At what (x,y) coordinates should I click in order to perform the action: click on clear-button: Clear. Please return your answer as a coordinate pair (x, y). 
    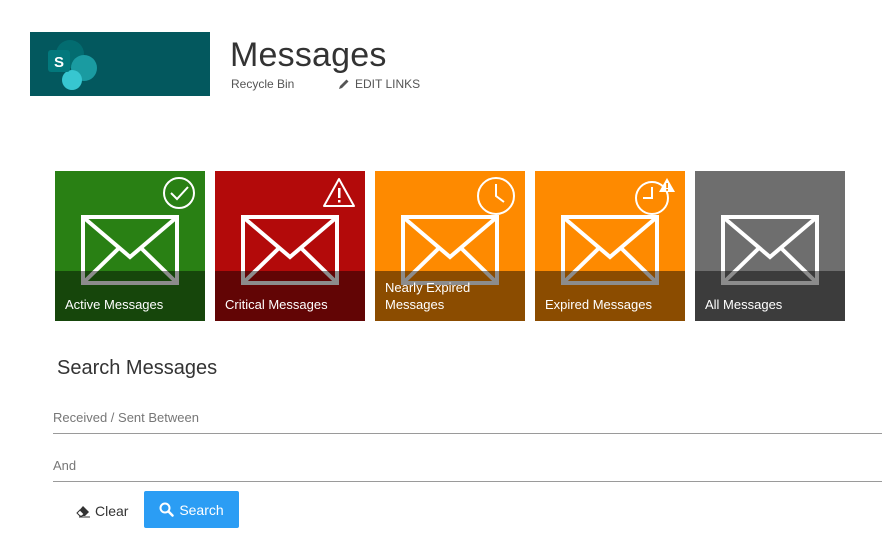
    Looking at the image, I should click on (102, 511).